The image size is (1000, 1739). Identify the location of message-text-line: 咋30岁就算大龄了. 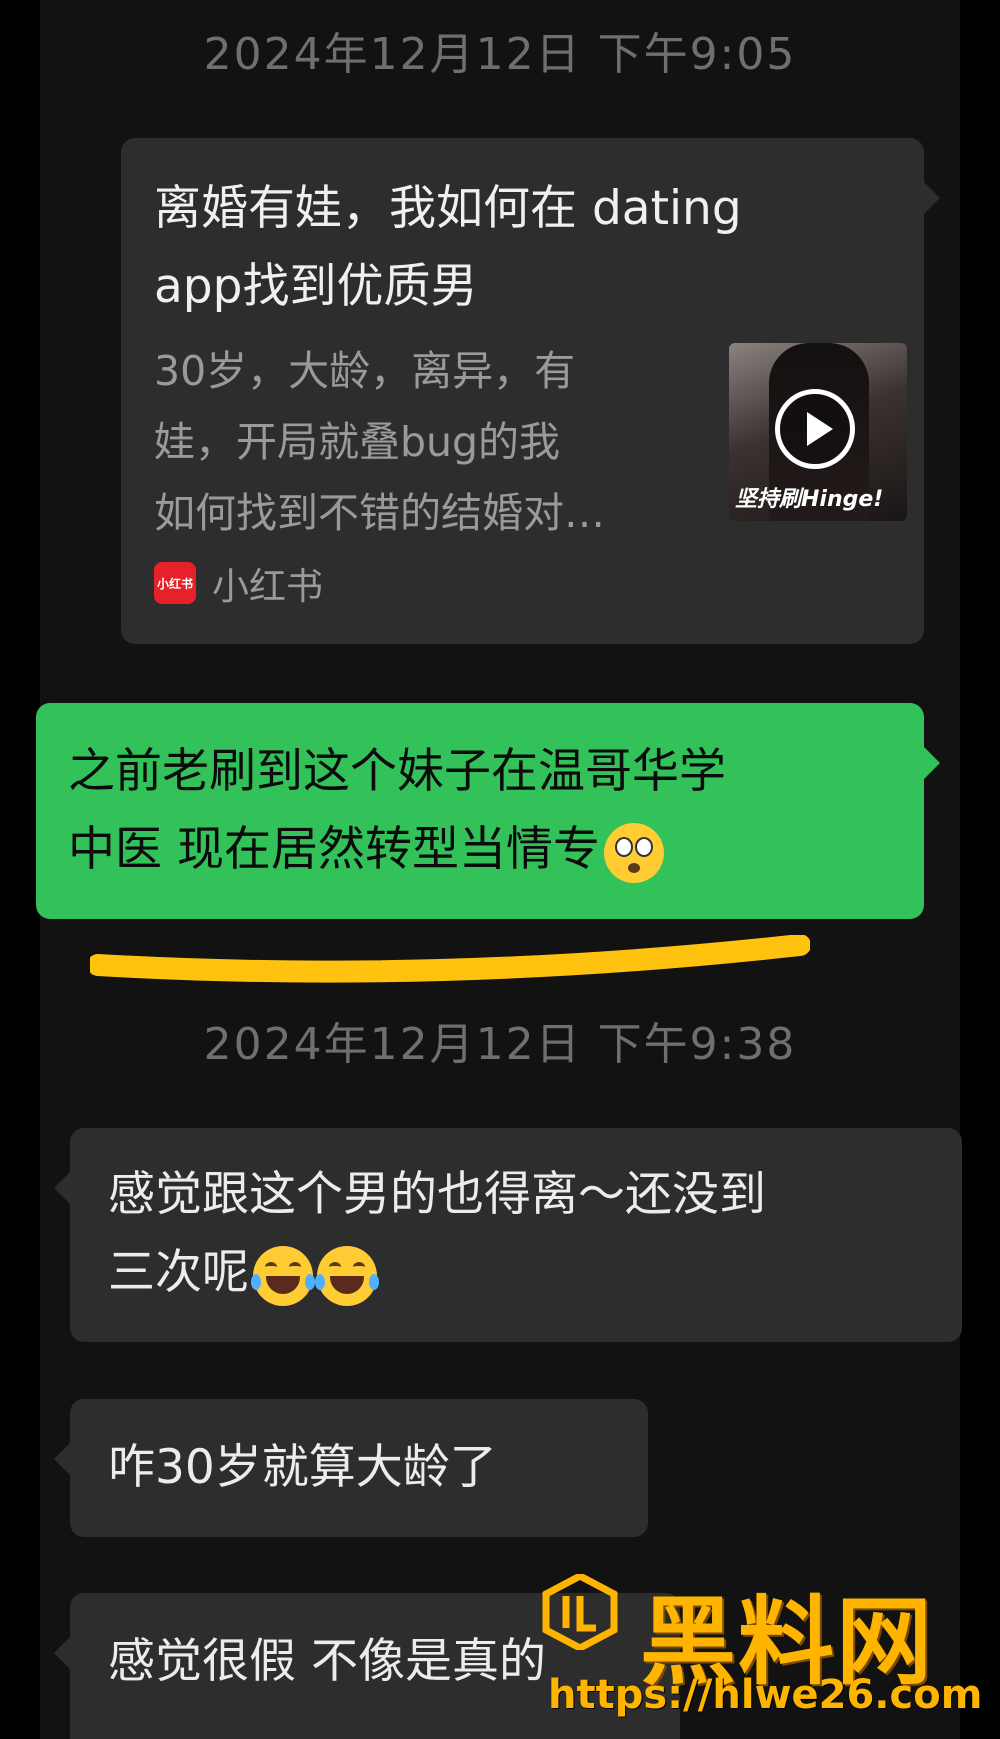
(302, 1467).